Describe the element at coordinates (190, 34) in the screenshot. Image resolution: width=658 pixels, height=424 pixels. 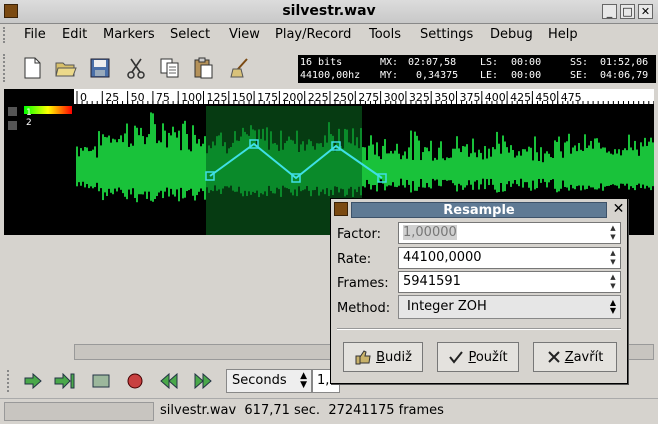
I see `menu-select: Select` at that location.